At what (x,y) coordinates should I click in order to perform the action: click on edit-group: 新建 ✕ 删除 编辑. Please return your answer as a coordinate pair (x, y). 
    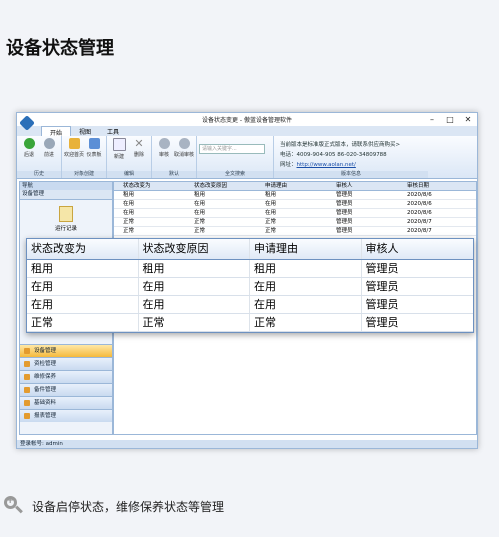
    Looking at the image, I should click on (129, 157).